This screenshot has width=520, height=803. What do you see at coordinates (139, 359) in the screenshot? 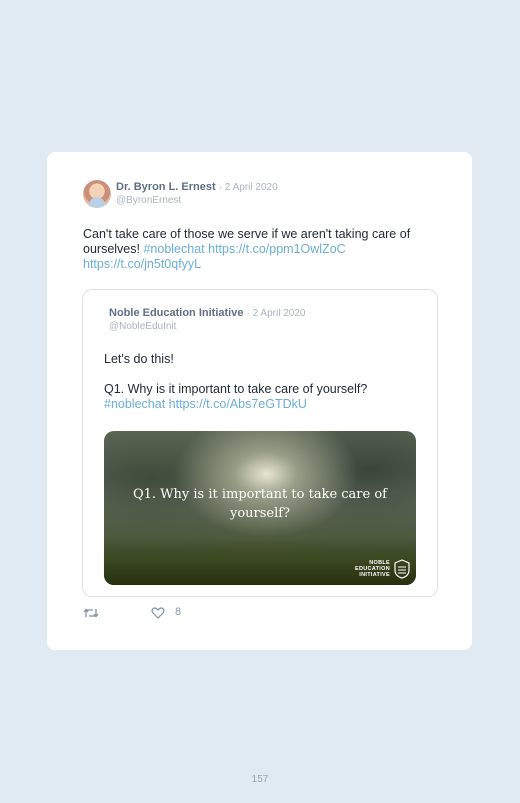
I see `quoted-line-1: Let's do this!` at bounding box center [139, 359].